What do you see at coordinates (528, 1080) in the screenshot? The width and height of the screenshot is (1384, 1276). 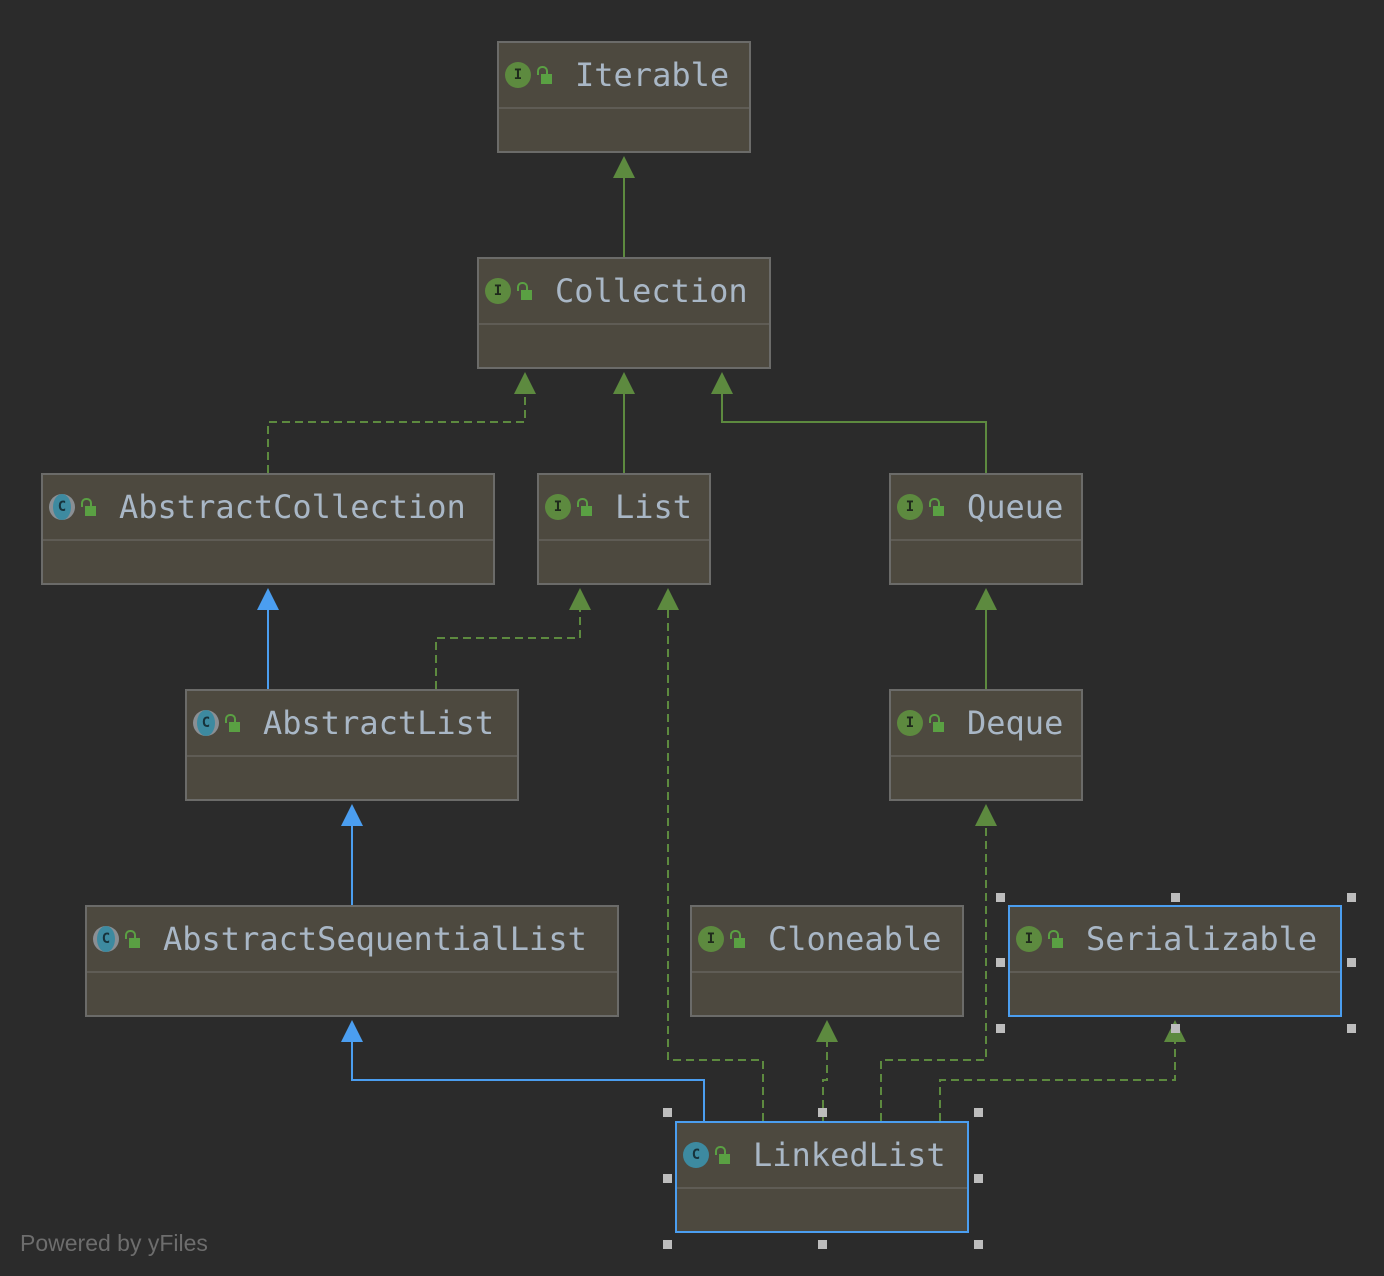 I see `edge-linkedlist-asl` at bounding box center [528, 1080].